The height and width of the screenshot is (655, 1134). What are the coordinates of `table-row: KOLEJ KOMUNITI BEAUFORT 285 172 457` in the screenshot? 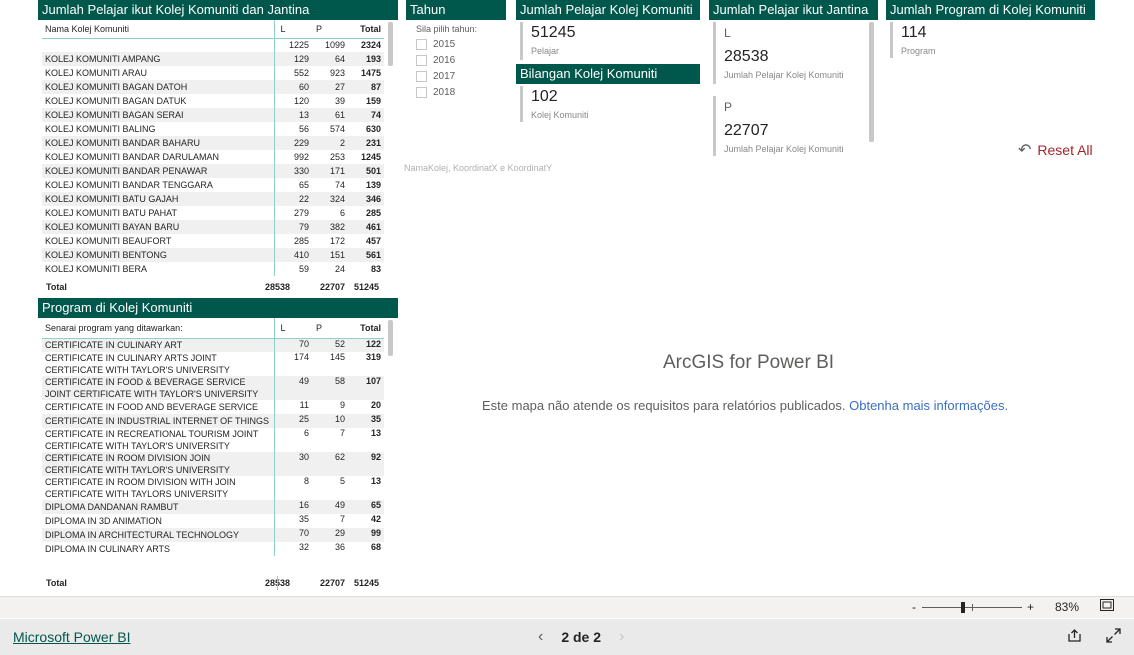 It's located at (213, 241).